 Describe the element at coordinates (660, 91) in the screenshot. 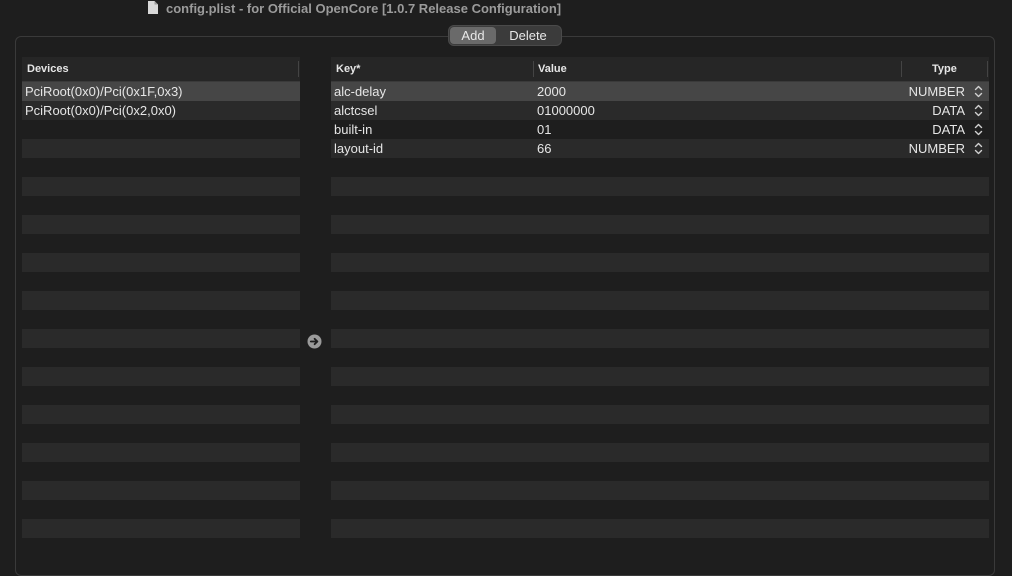

I see `property-row: alc-delay 2000 NUMBER` at that location.